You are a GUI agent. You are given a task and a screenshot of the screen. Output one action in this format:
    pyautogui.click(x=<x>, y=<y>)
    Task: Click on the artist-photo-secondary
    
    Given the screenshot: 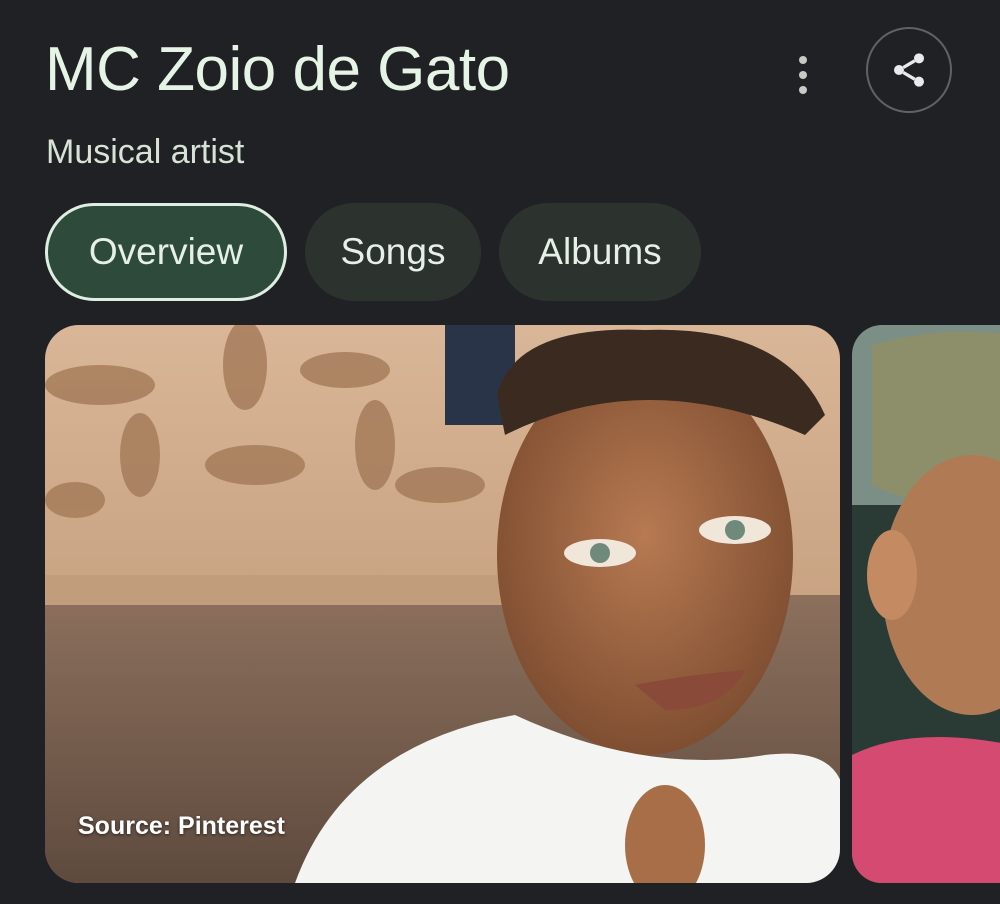 What is the action you would take?
    pyautogui.click(x=926, y=604)
    